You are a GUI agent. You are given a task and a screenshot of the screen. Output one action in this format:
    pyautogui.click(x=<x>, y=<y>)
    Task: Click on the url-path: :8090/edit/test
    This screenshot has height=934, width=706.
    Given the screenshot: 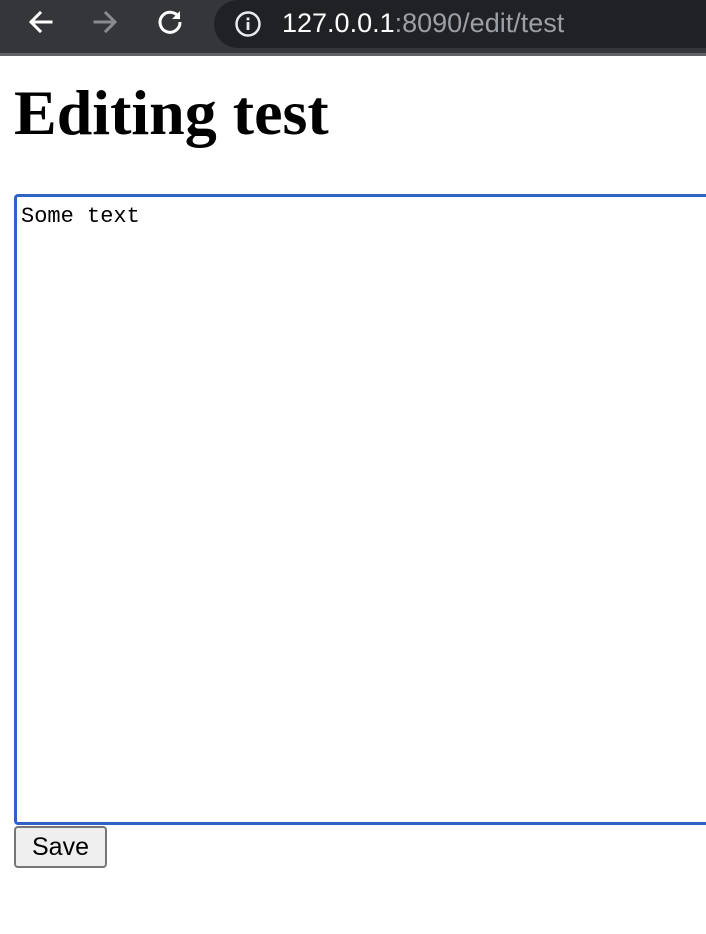 What is the action you would take?
    pyautogui.click(x=479, y=23)
    